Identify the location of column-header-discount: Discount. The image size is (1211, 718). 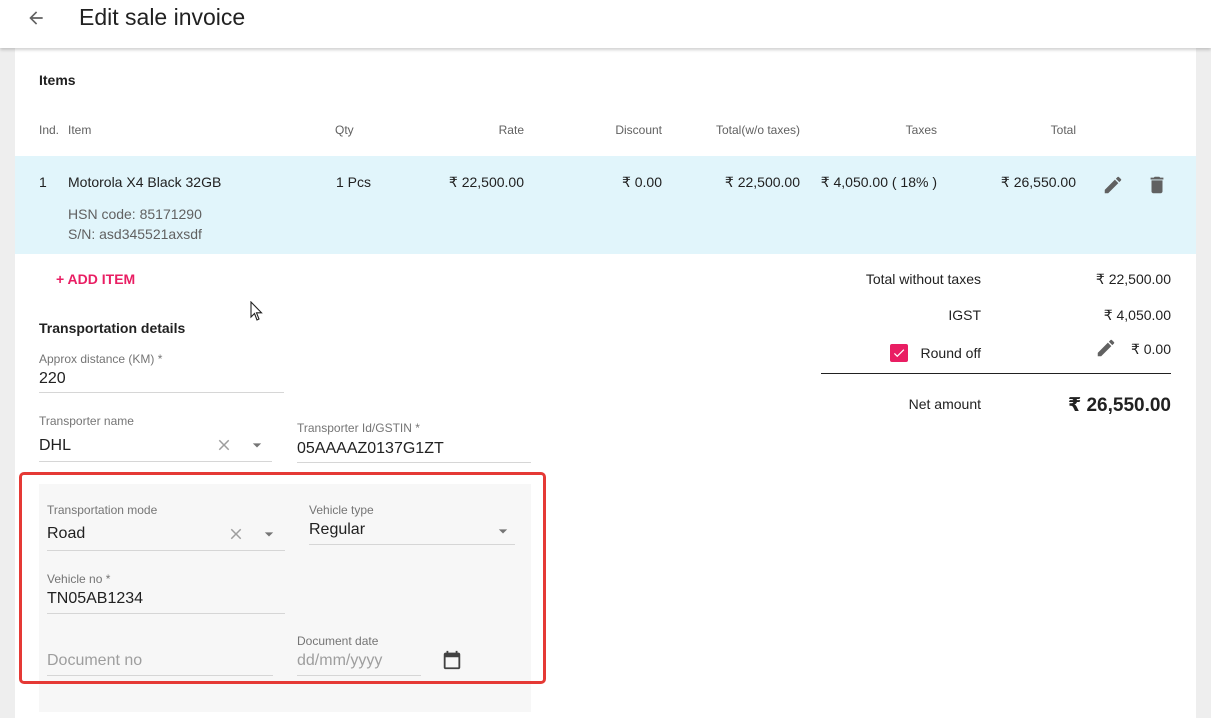
(638, 130).